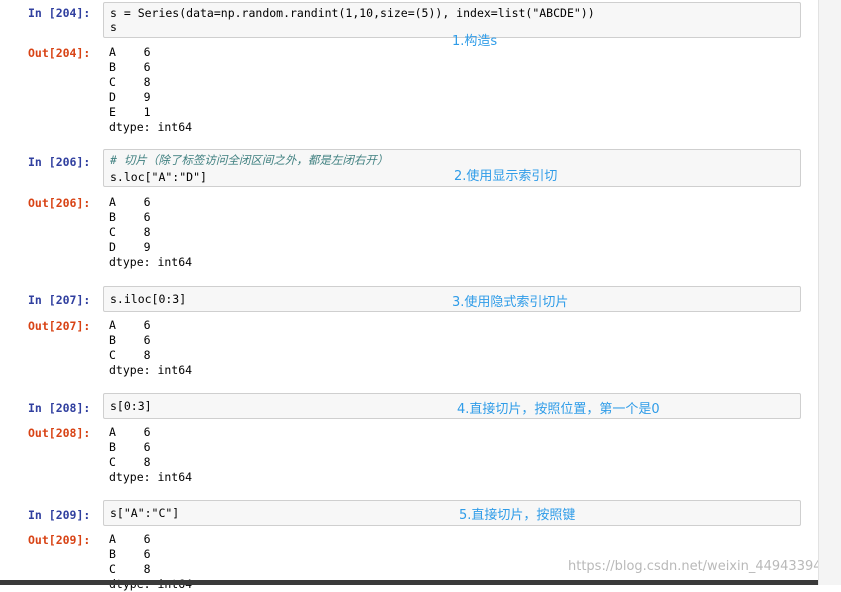  Describe the element at coordinates (59, 433) in the screenshot. I see `out-prompt-208: Out[208]:` at that location.